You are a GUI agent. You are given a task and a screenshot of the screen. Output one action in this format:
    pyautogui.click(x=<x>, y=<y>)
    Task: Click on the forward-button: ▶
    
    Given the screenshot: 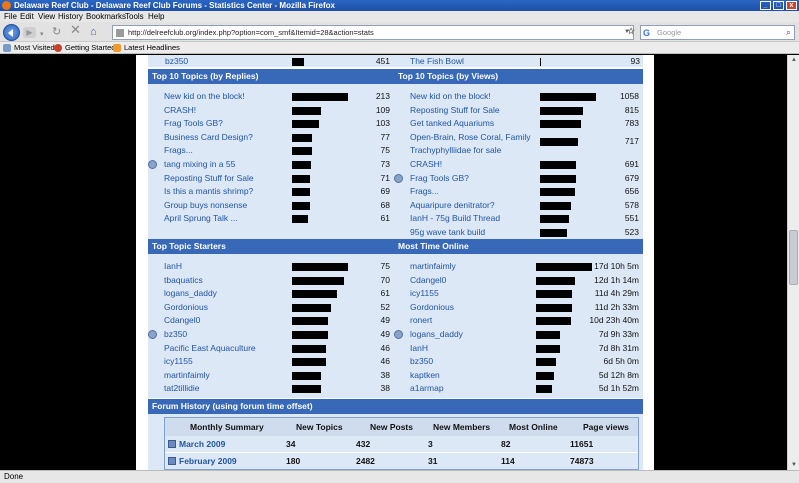 What is the action you would take?
    pyautogui.click(x=29, y=32)
    